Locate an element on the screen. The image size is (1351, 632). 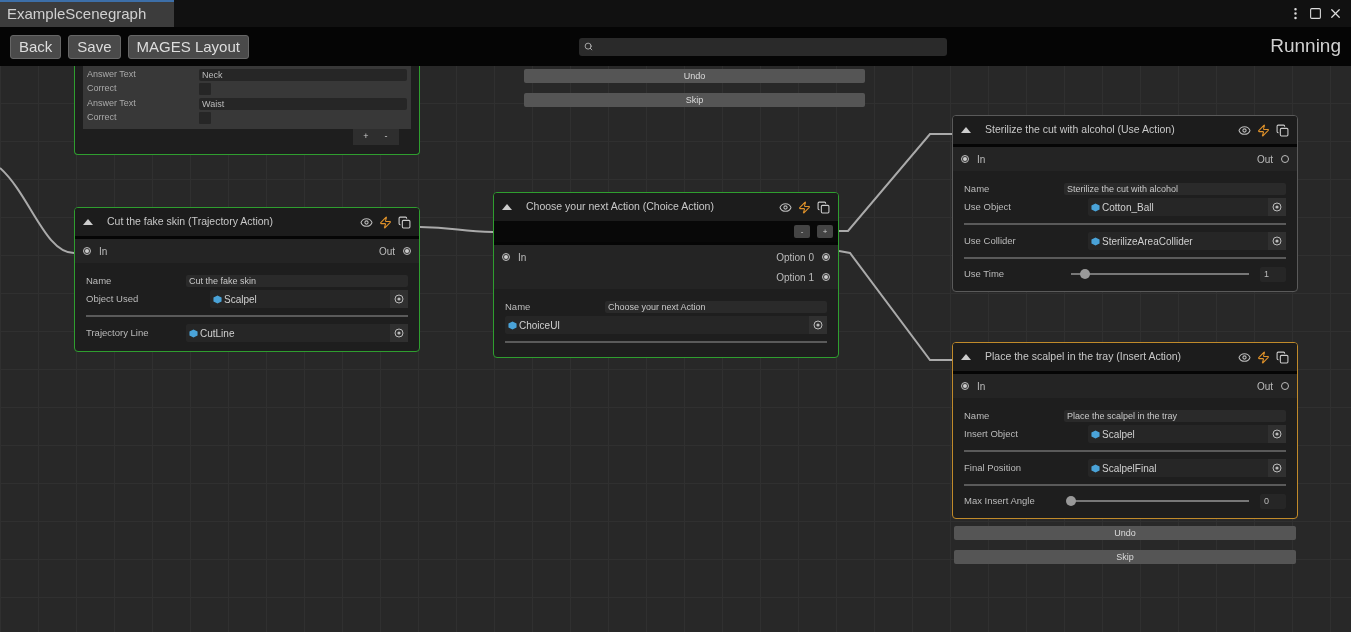
object-field: ChoiceUI is located at coordinates (666, 325).